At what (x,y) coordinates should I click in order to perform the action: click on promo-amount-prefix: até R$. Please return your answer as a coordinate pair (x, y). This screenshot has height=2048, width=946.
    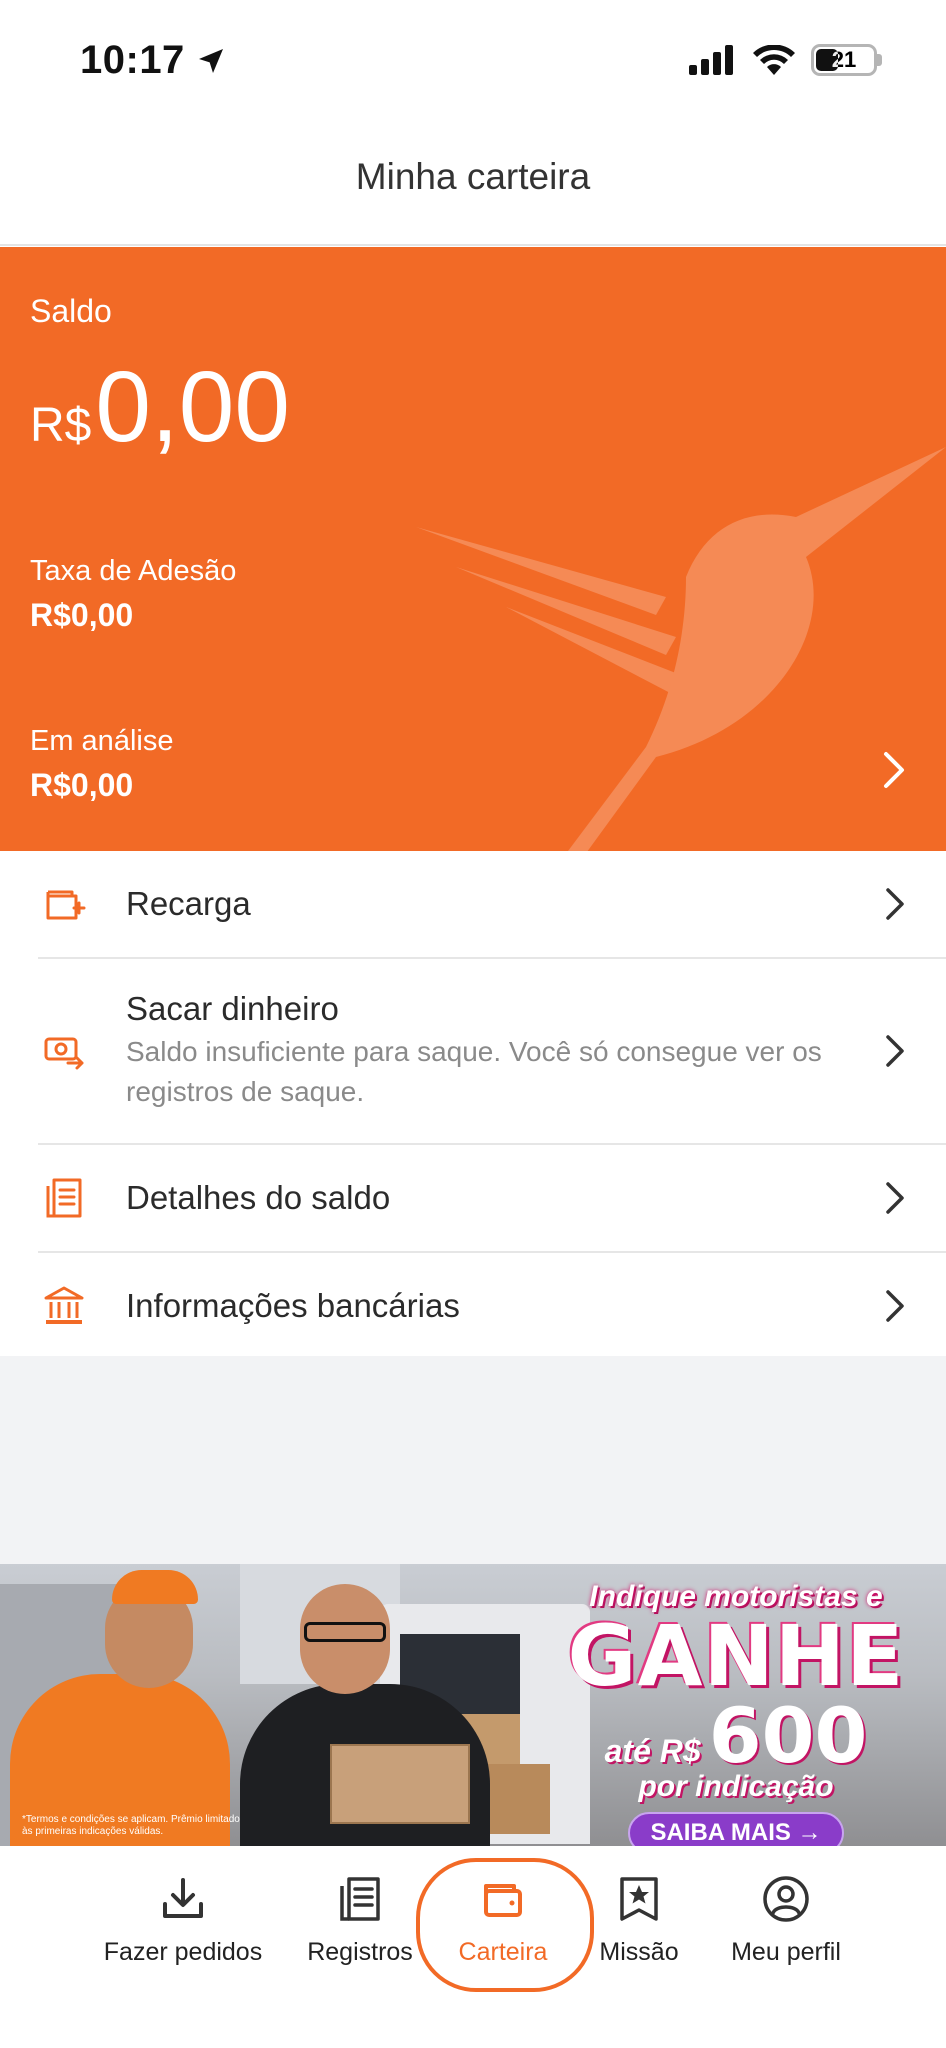
    Looking at the image, I should click on (652, 1751).